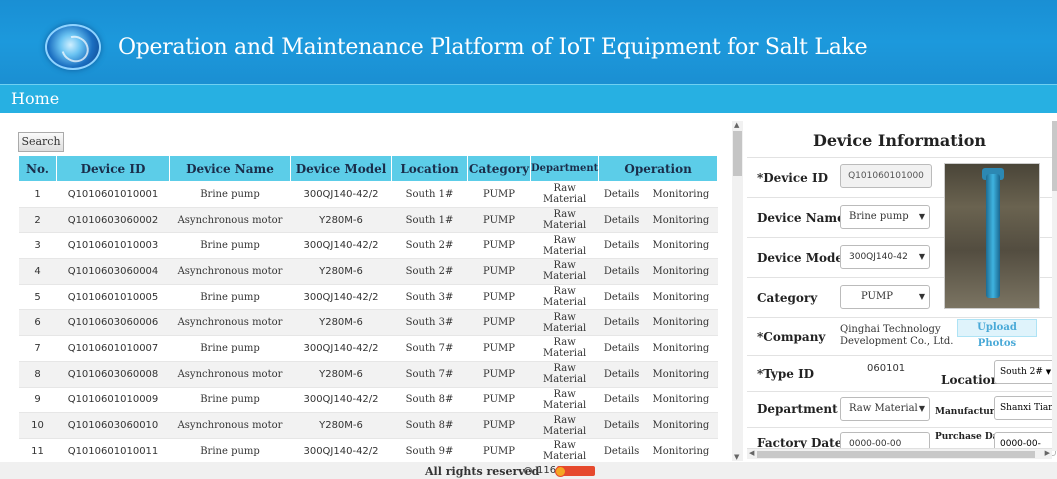 The height and width of the screenshot is (479, 1057). Describe the element at coordinates (429, 194) in the screenshot. I see `row-location: South 1#` at that location.